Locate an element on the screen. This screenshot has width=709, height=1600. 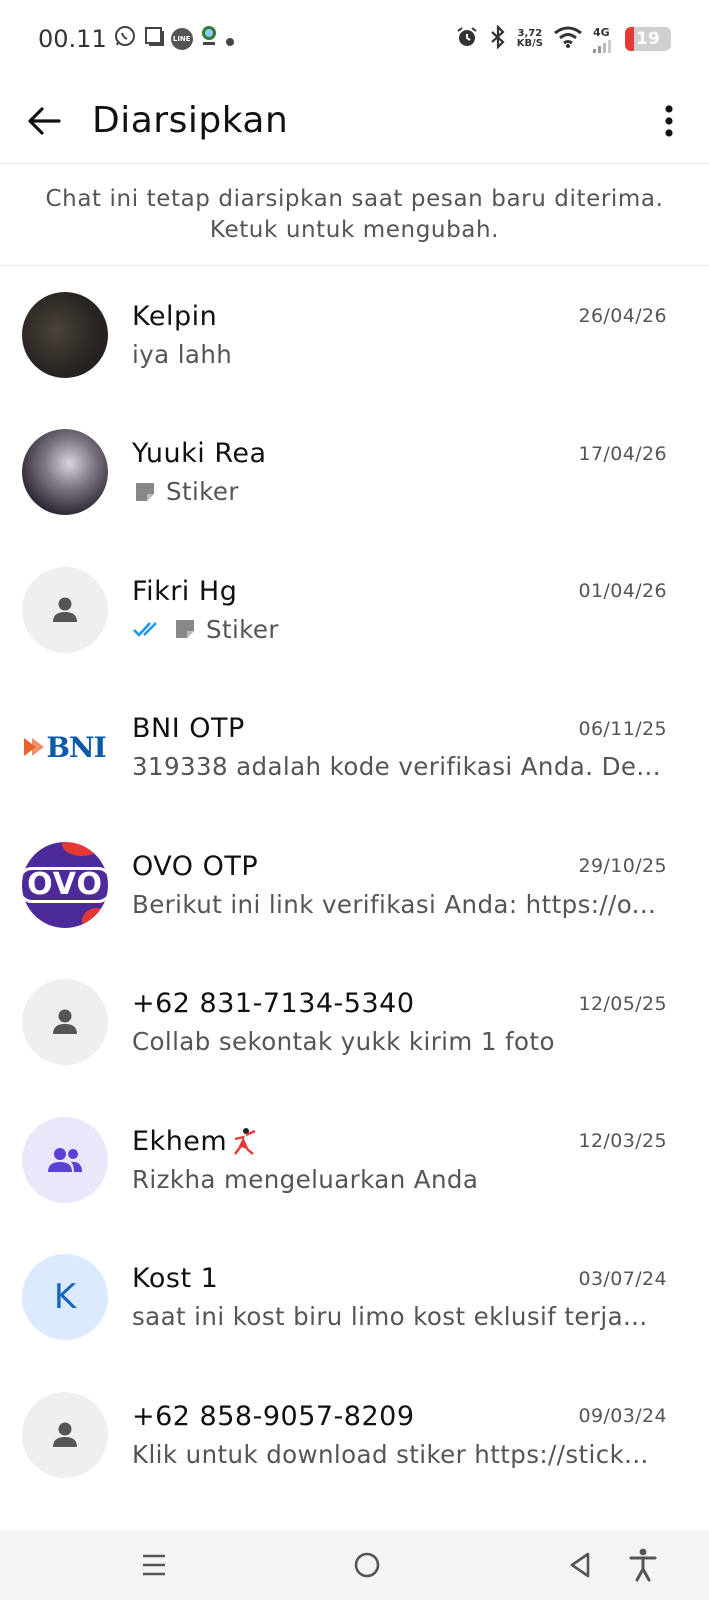
chat-date: 29/10/25 is located at coordinates (622, 866).